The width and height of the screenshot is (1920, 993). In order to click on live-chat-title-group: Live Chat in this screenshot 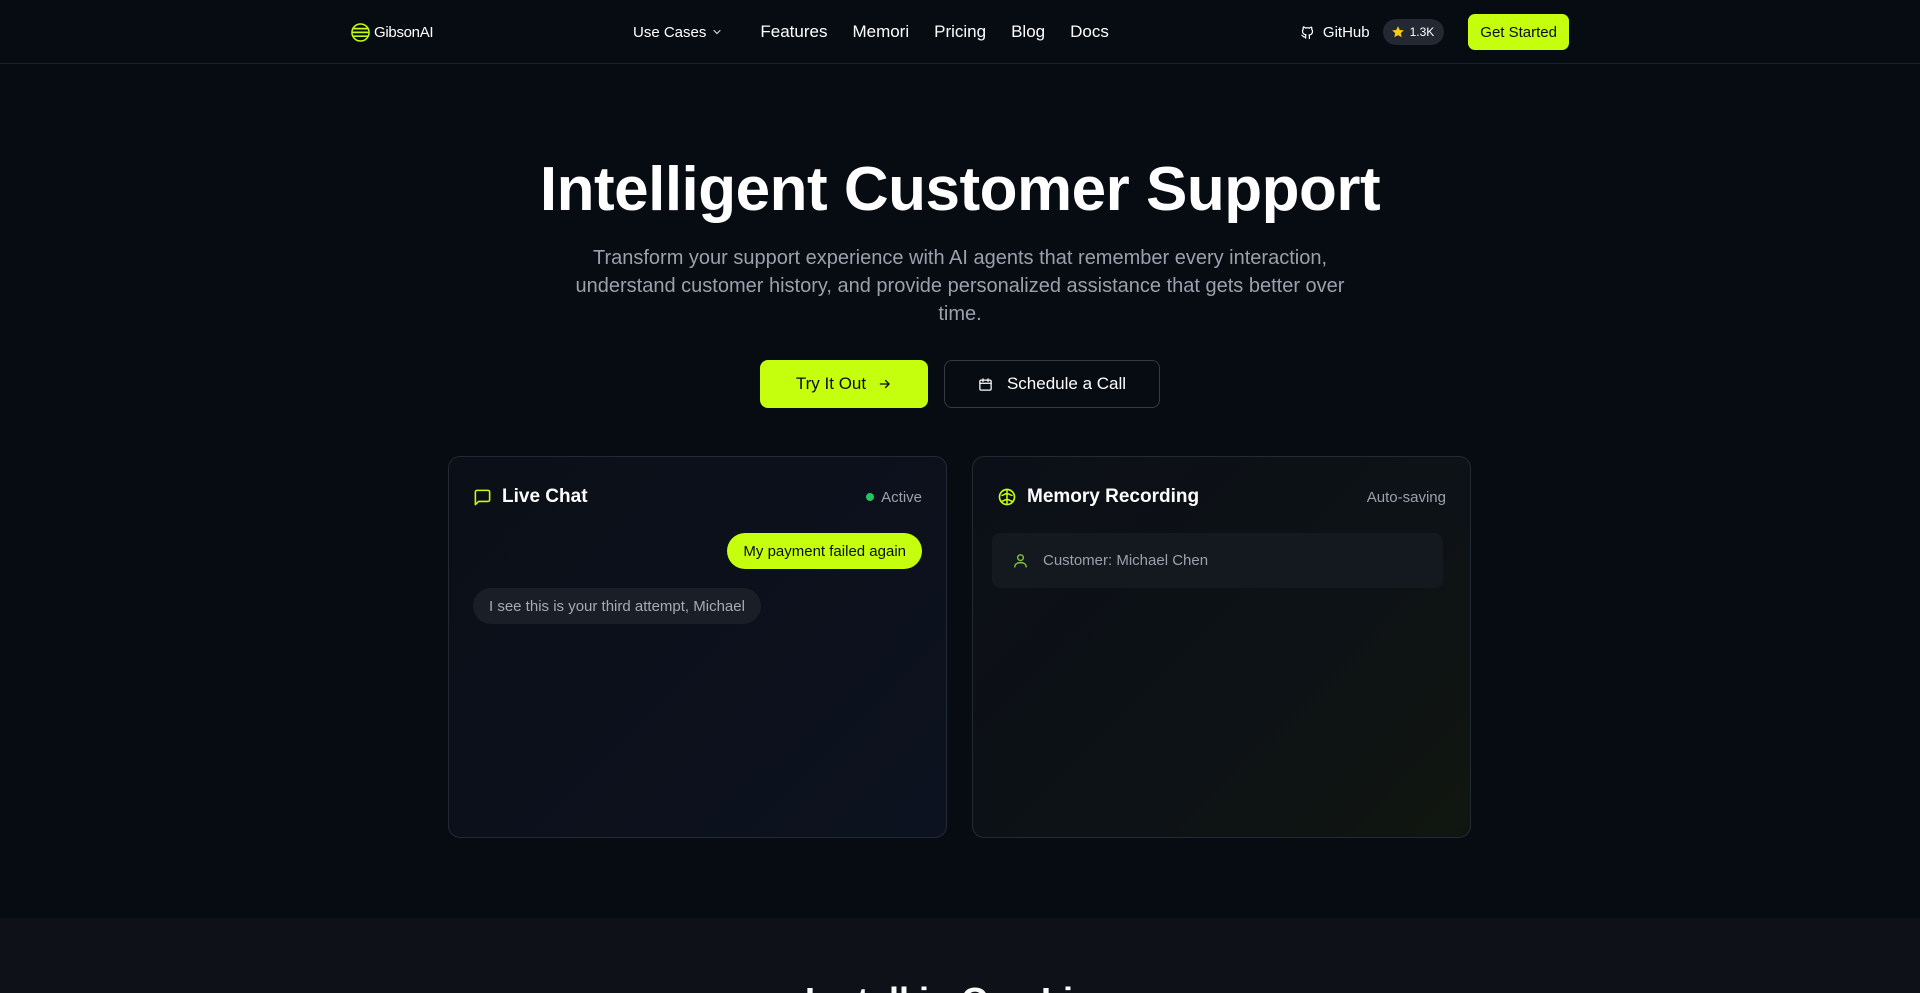, I will do `click(530, 497)`.